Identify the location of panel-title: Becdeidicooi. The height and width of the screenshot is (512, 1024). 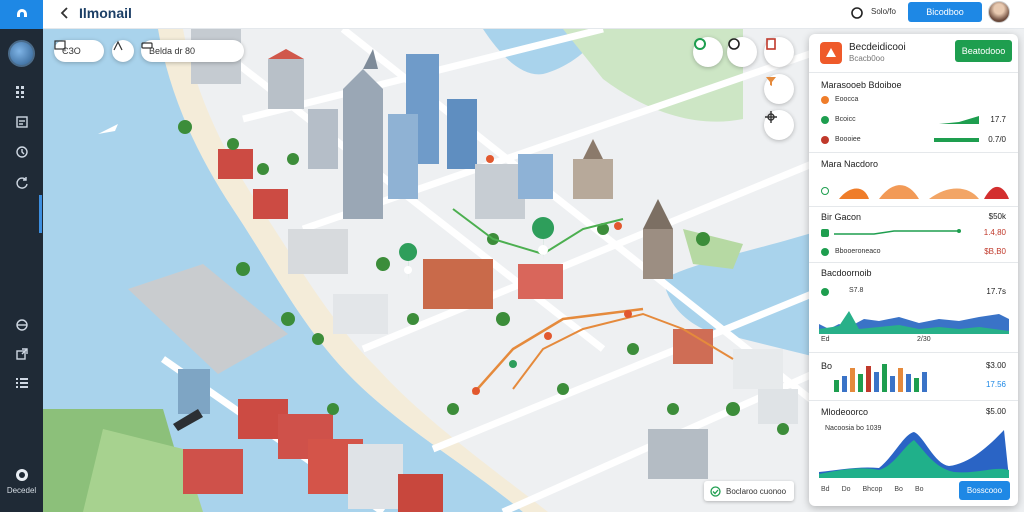
(877, 47).